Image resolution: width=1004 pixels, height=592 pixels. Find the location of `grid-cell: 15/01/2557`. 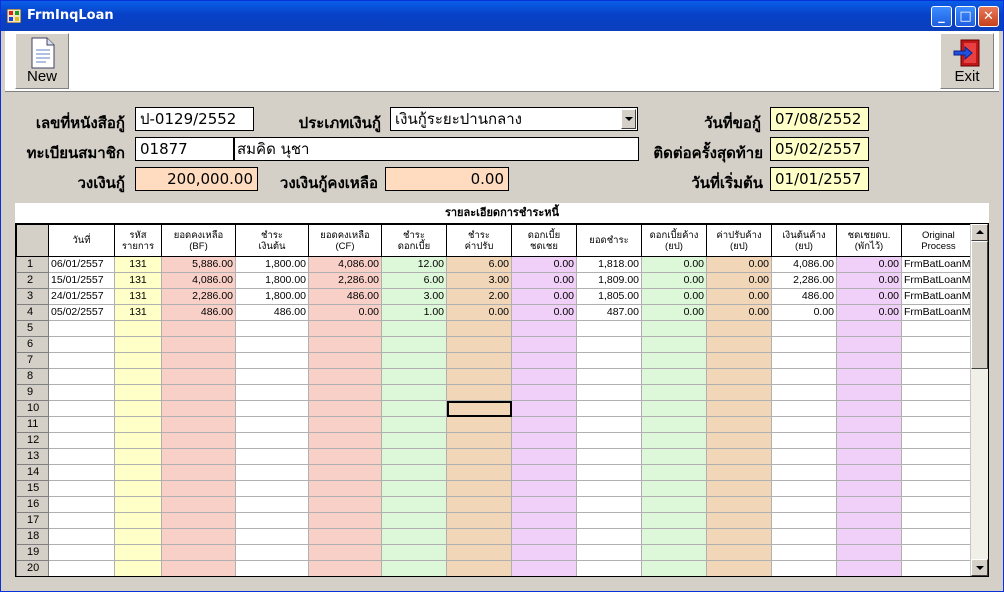

grid-cell: 15/01/2557 is located at coordinates (81, 280).